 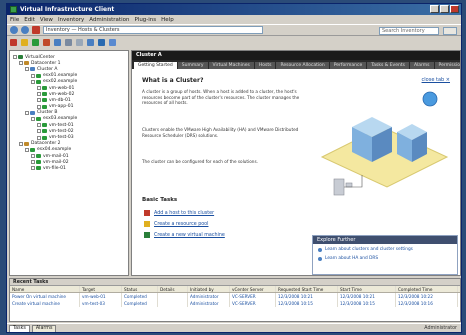 What do you see at coordinates (14, 20) in the screenshot?
I see `menu-file: File` at bounding box center [14, 20].